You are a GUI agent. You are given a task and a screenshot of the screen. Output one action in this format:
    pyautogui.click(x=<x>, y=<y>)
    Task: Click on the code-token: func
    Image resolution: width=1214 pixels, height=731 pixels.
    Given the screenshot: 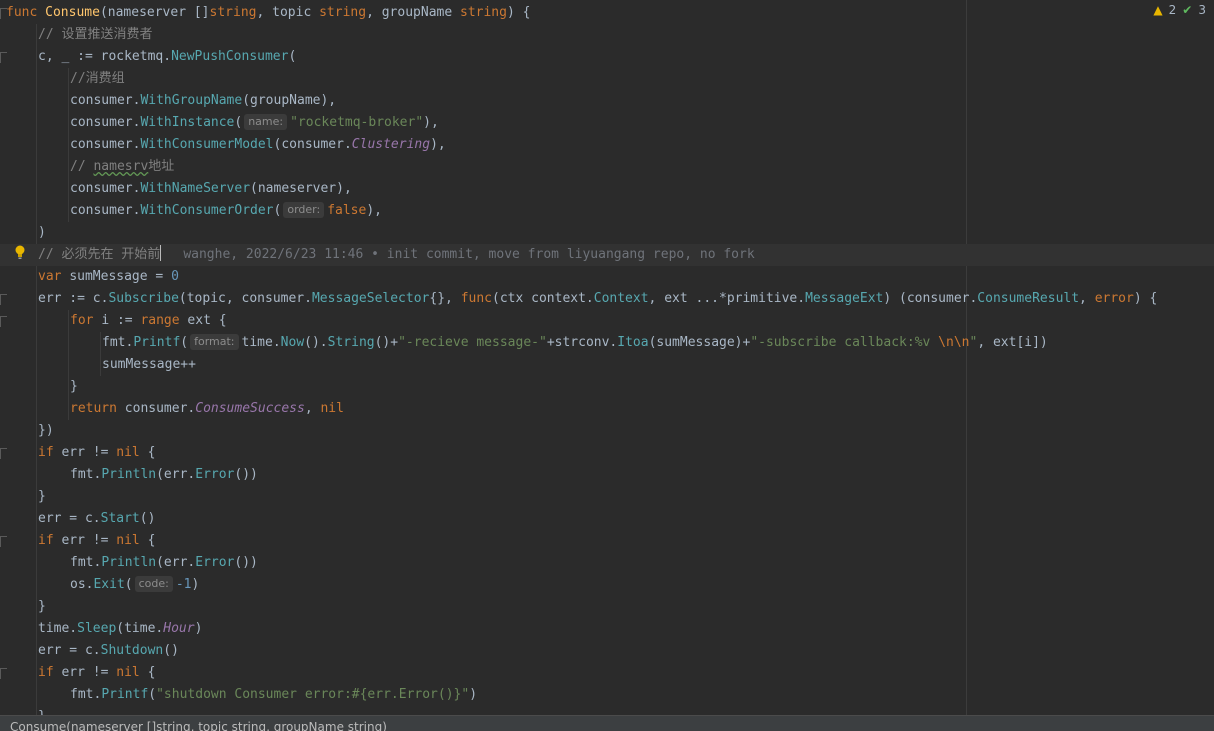 What is the action you would take?
    pyautogui.click(x=26, y=12)
    